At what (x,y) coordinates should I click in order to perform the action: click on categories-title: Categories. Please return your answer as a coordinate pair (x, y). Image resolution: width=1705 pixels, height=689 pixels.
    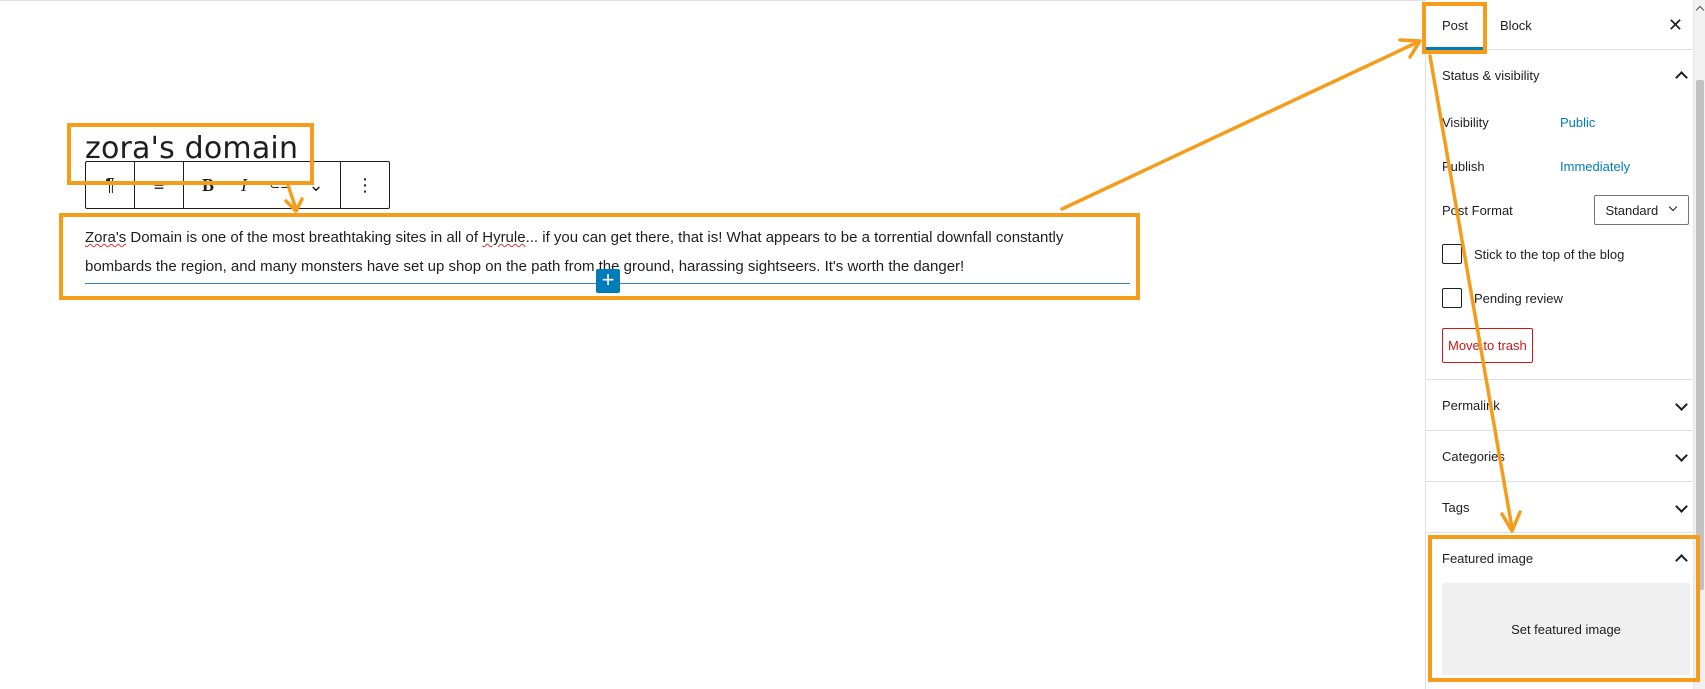
    Looking at the image, I should click on (1473, 456).